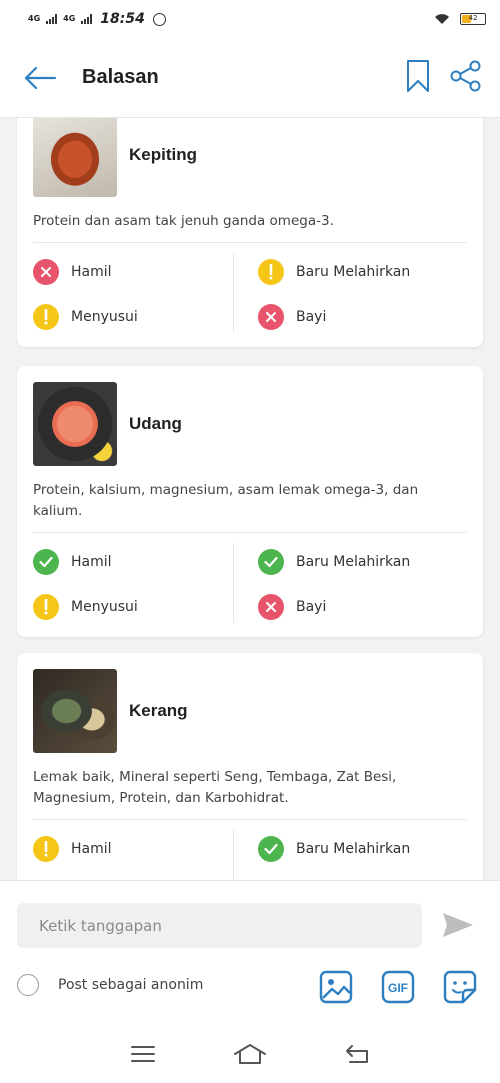 The image size is (500, 1083). I want to click on status-bar: 4G 4G 18:54 42, so click(250, 19).